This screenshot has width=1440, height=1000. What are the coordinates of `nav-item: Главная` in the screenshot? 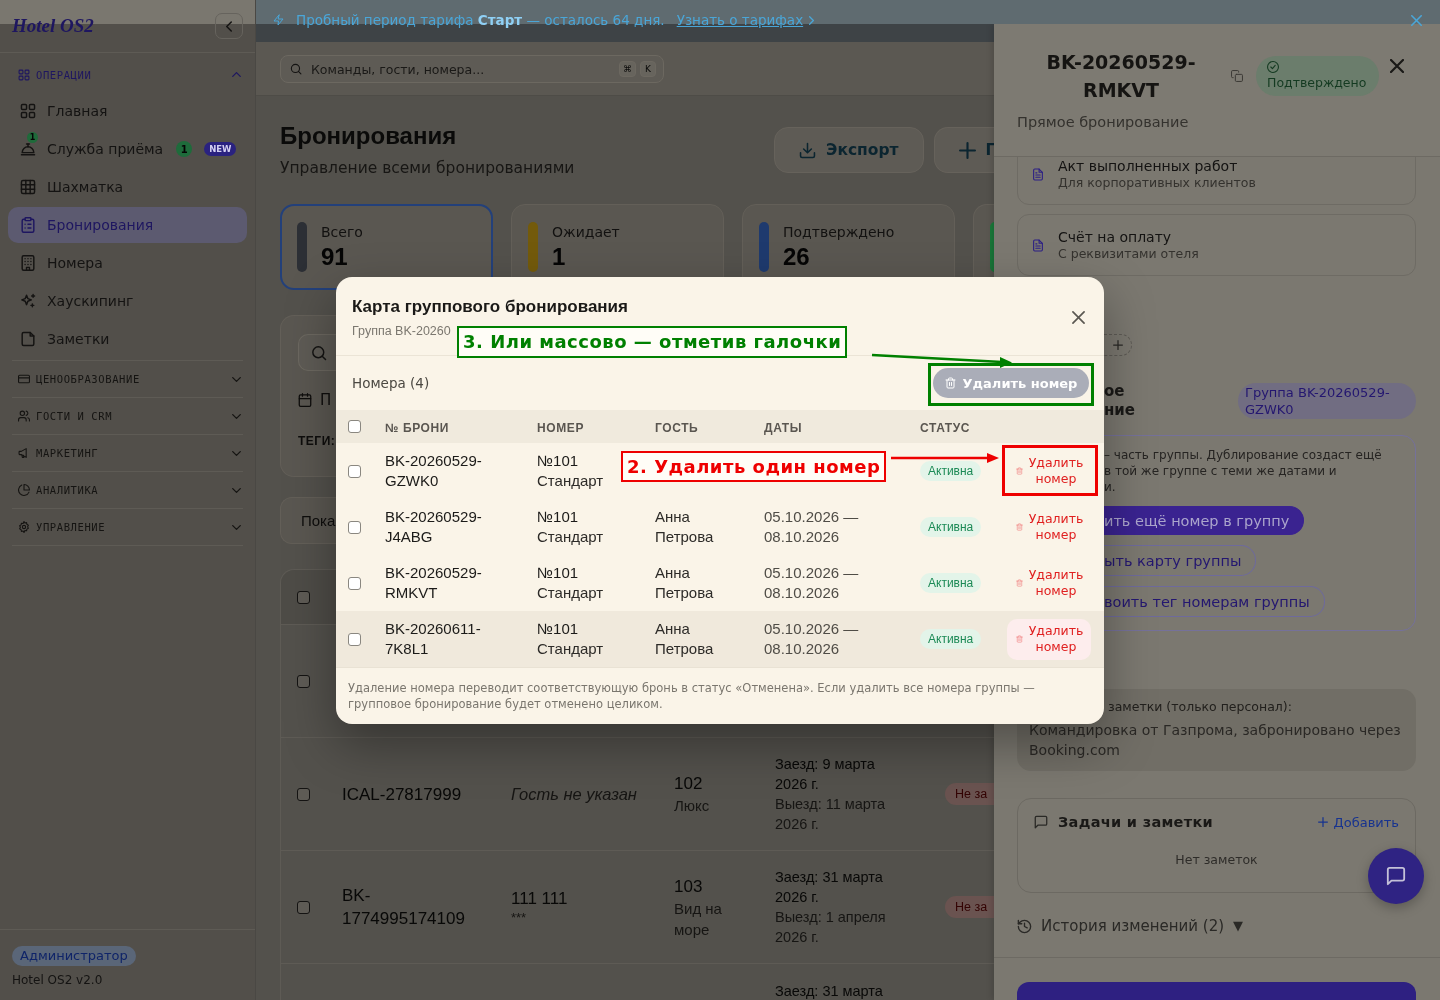 It's located at (127, 111).